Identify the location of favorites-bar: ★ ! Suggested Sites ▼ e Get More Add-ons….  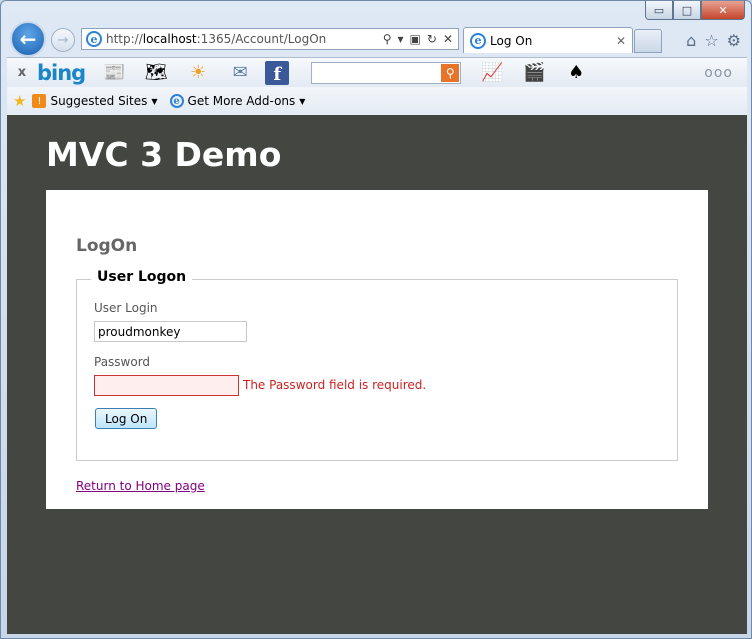
(377, 101).